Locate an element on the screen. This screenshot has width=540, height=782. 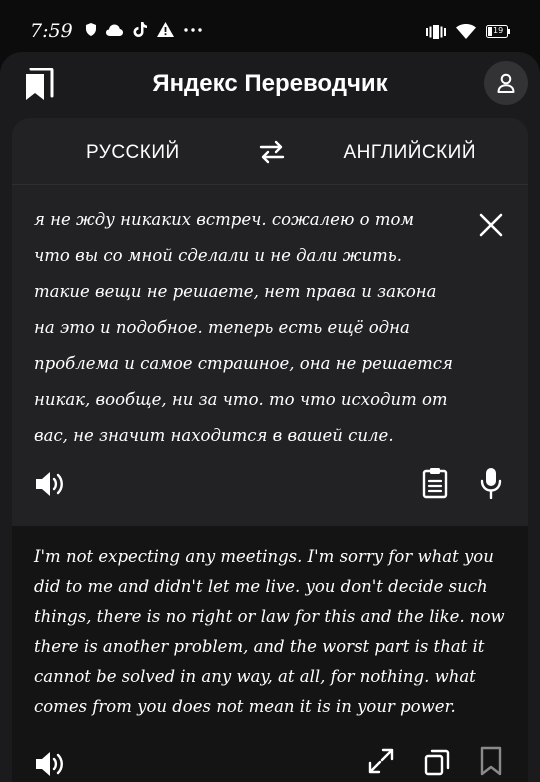
profile-icon is located at coordinates (506, 83).